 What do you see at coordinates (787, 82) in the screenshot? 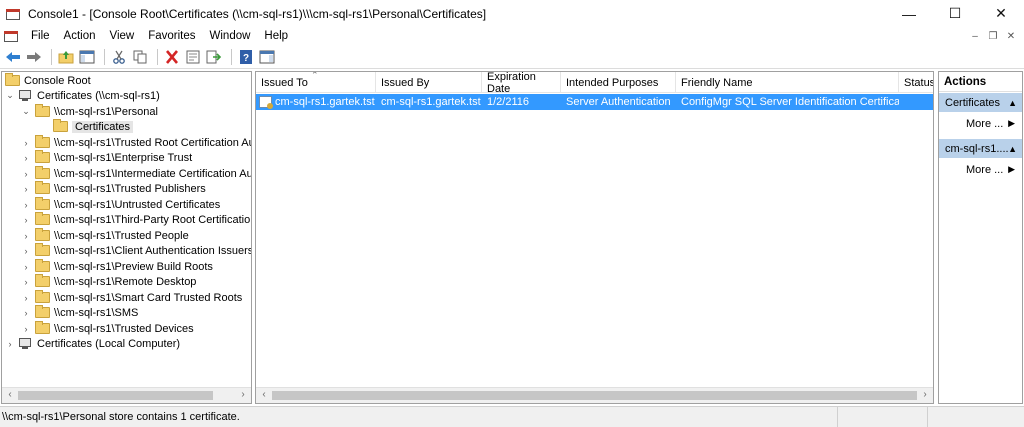
I see `column-friendly-name: Friendly Name` at bounding box center [787, 82].